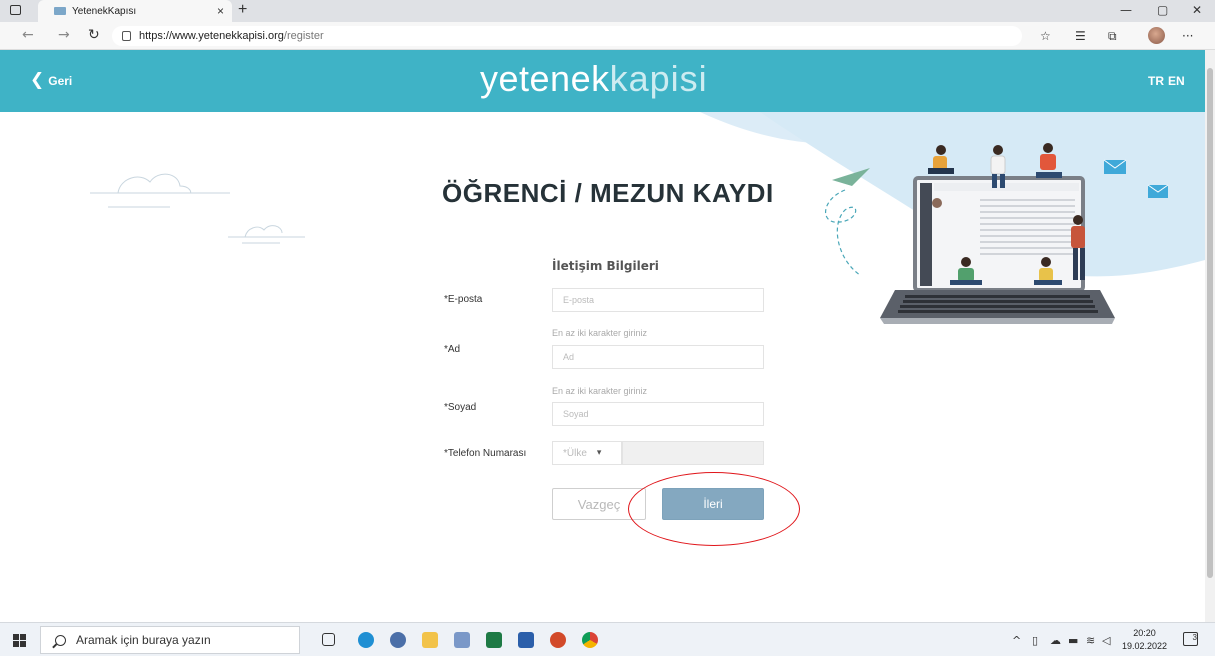 This screenshot has height=656, width=1215. Describe the element at coordinates (460, 407) in the screenshot. I see `surname-label: *Soyad` at that location.